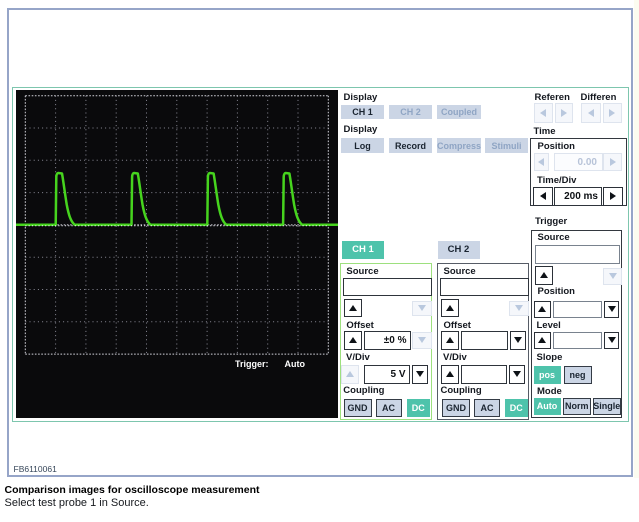 This screenshot has height=522, width=639. I want to click on svg-text: Auto, so click(295, 364).